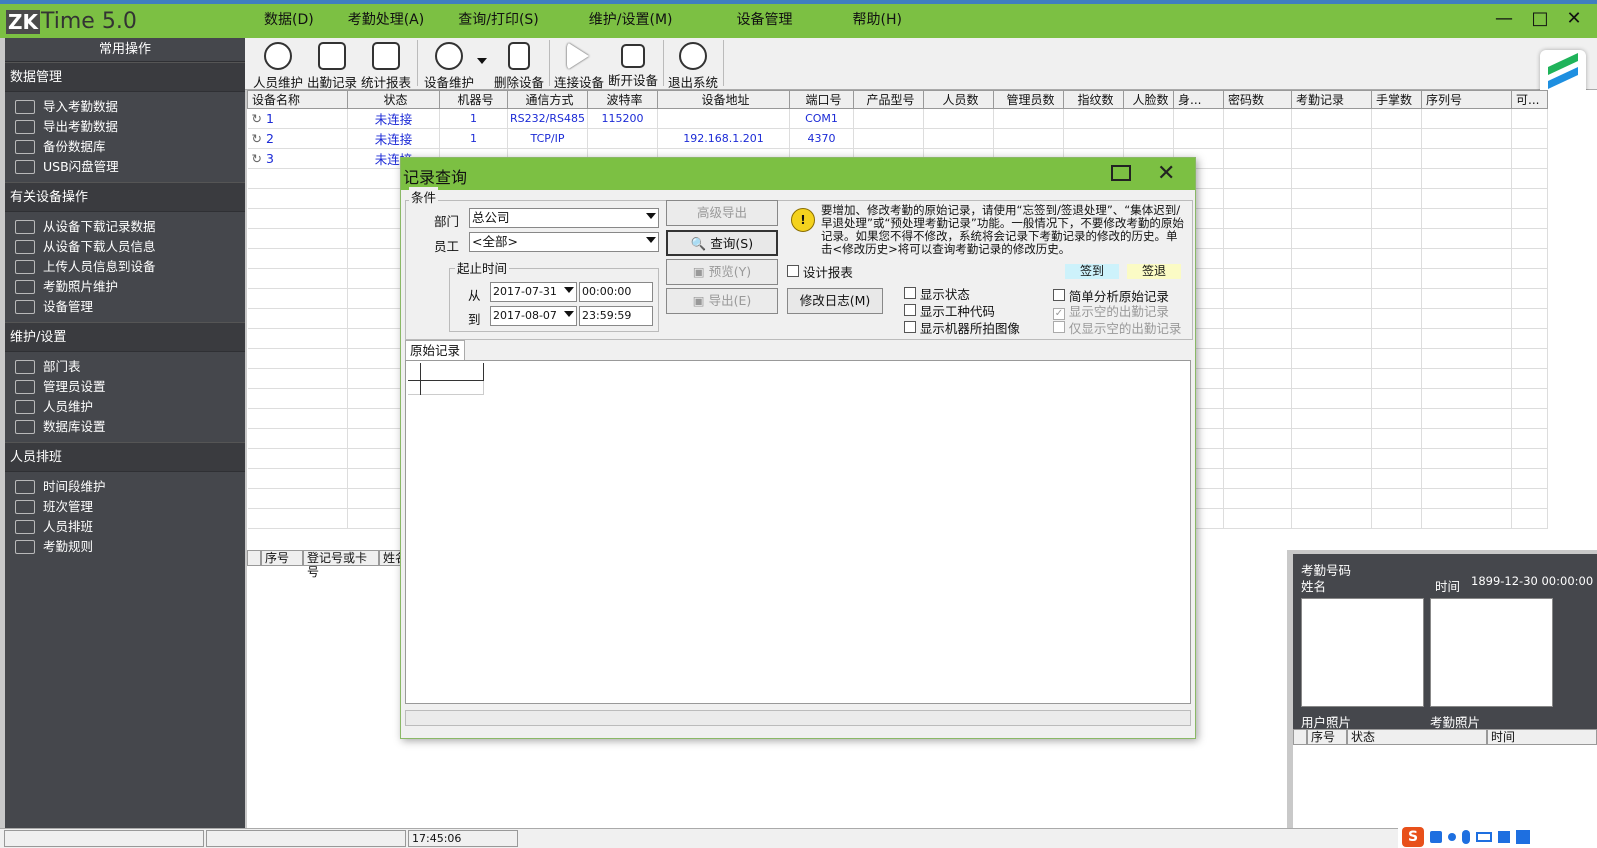 This screenshot has height=848, width=1597. What do you see at coordinates (435, 350) in the screenshot?
I see `tab-raw-records: 原始记录` at bounding box center [435, 350].